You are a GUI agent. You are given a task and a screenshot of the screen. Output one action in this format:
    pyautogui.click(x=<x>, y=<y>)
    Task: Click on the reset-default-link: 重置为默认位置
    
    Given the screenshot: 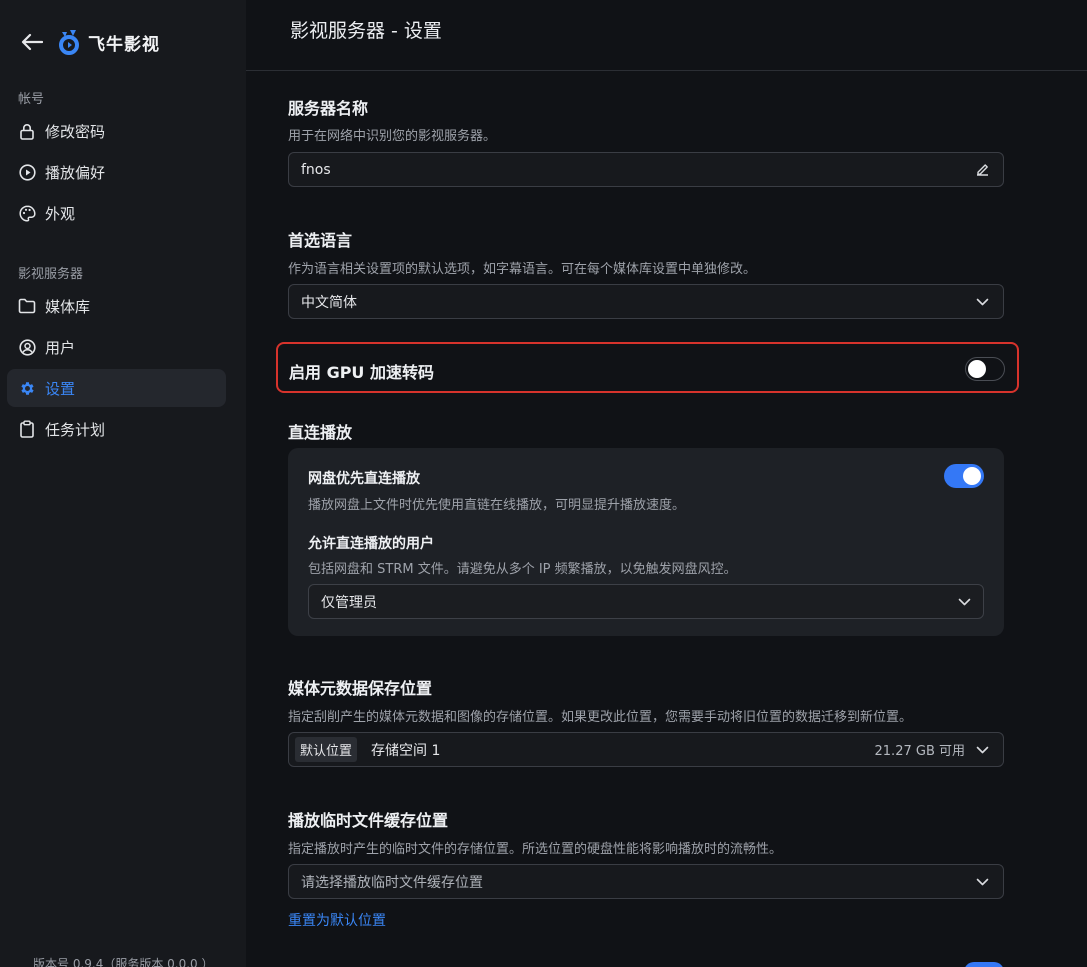 What is the action you would take?
    pyautogui.click(x=337, y=920)
    